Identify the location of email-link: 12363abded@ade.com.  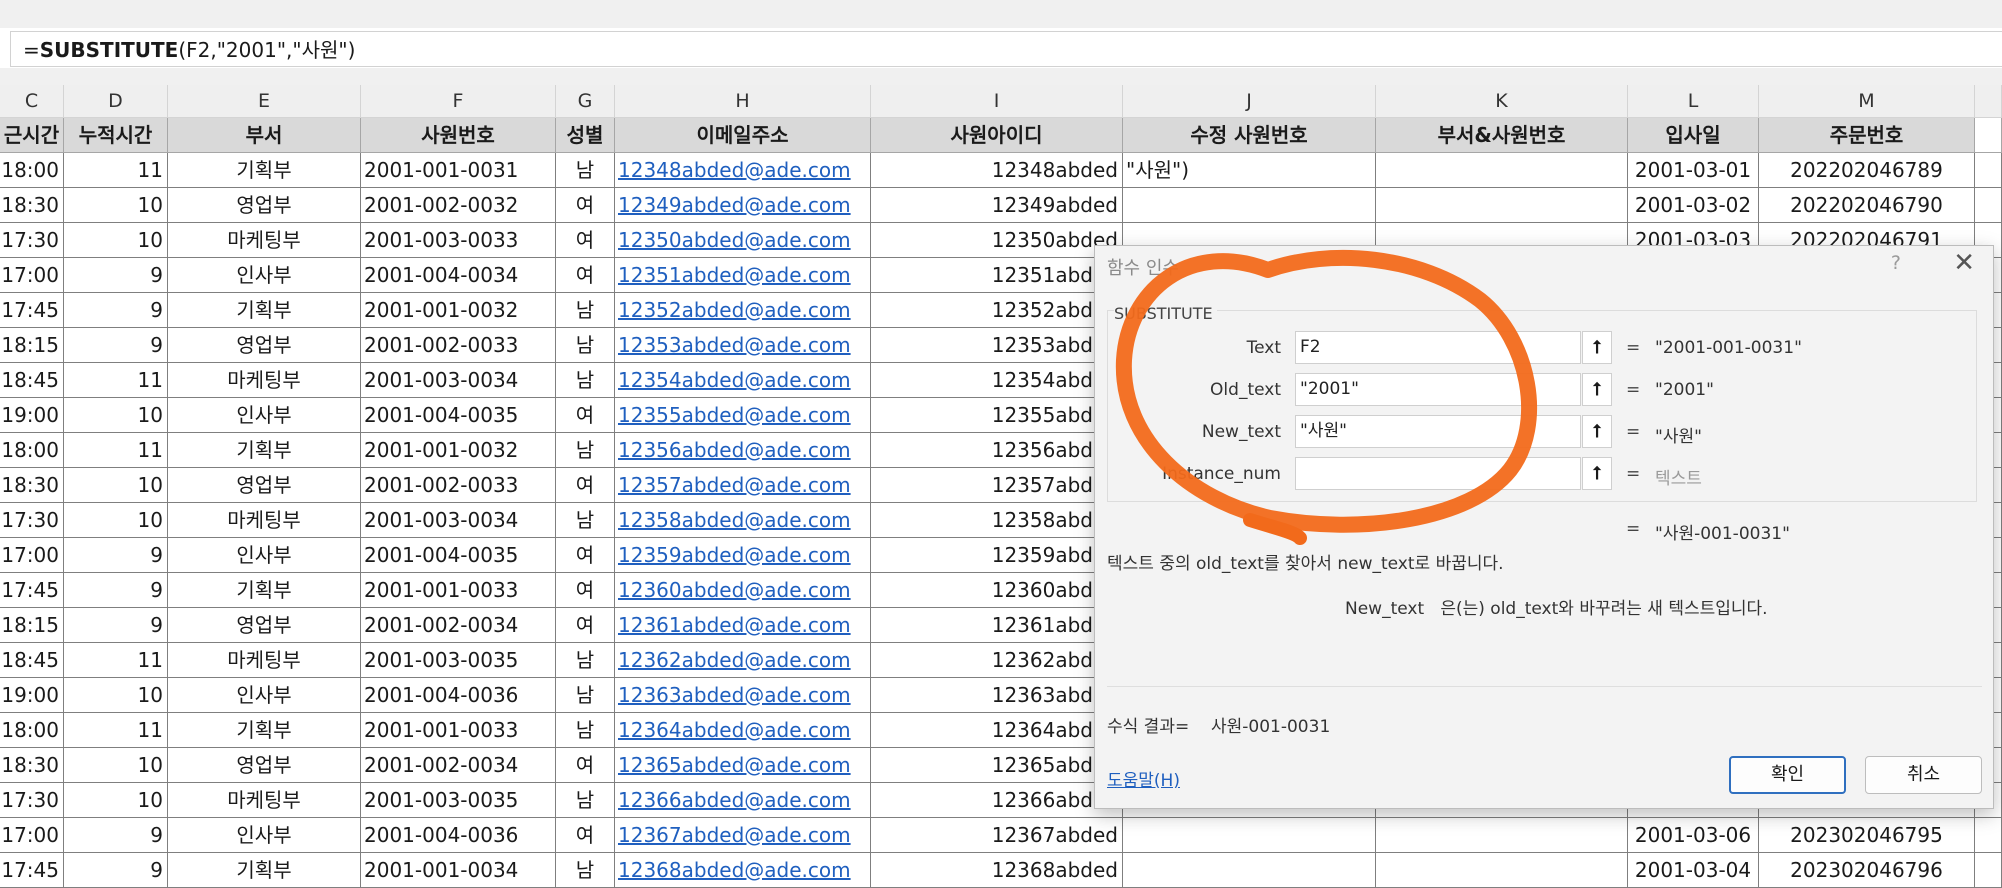
(743, 695).